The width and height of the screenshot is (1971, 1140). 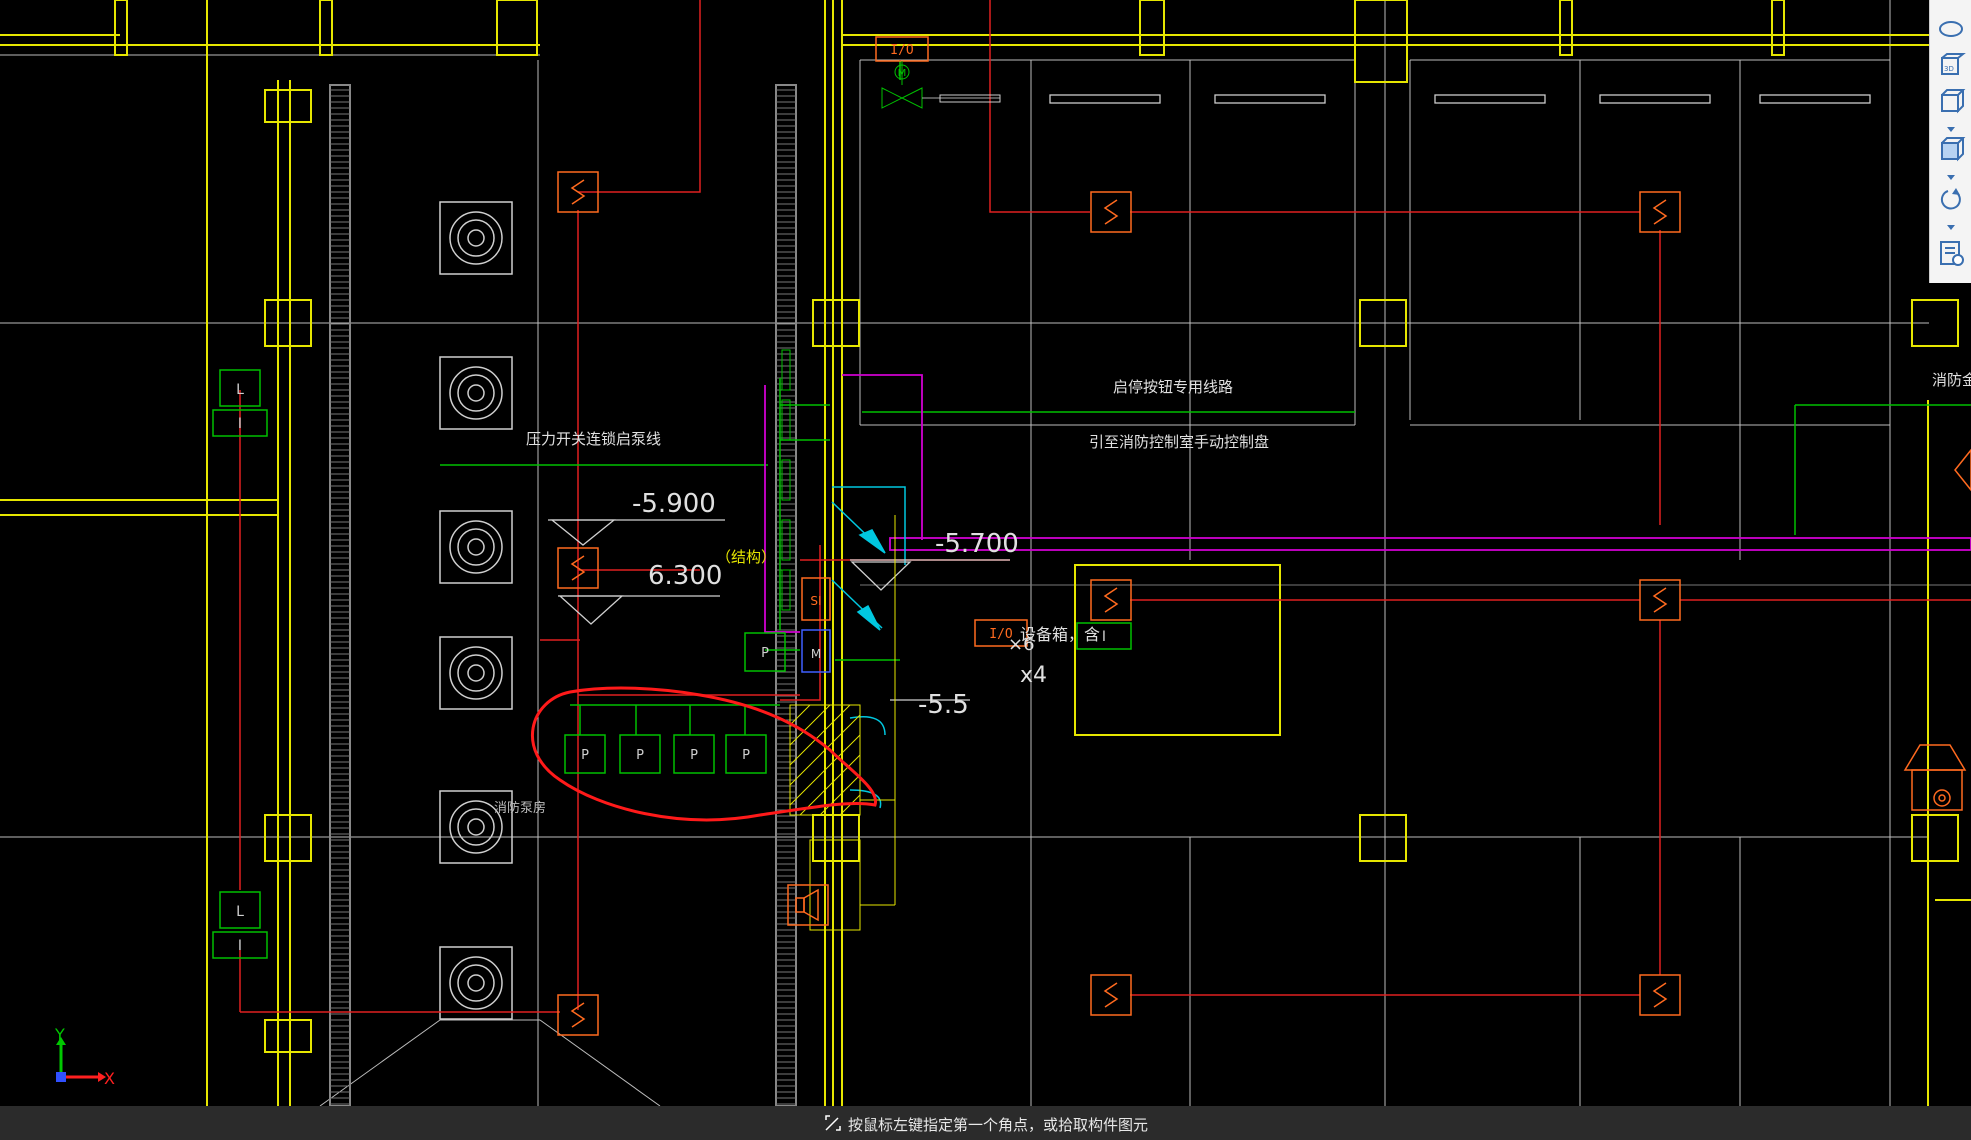 What do you see at coordinates (943, 705) in the screenshot?
I see `svg-text: -5.5` at bounding box center [943, 705].